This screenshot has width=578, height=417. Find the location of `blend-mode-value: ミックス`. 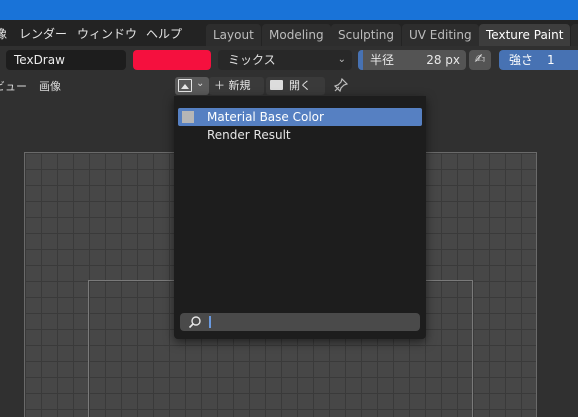

blend-mode-value: ミックス is located at coordinates (252, 60).